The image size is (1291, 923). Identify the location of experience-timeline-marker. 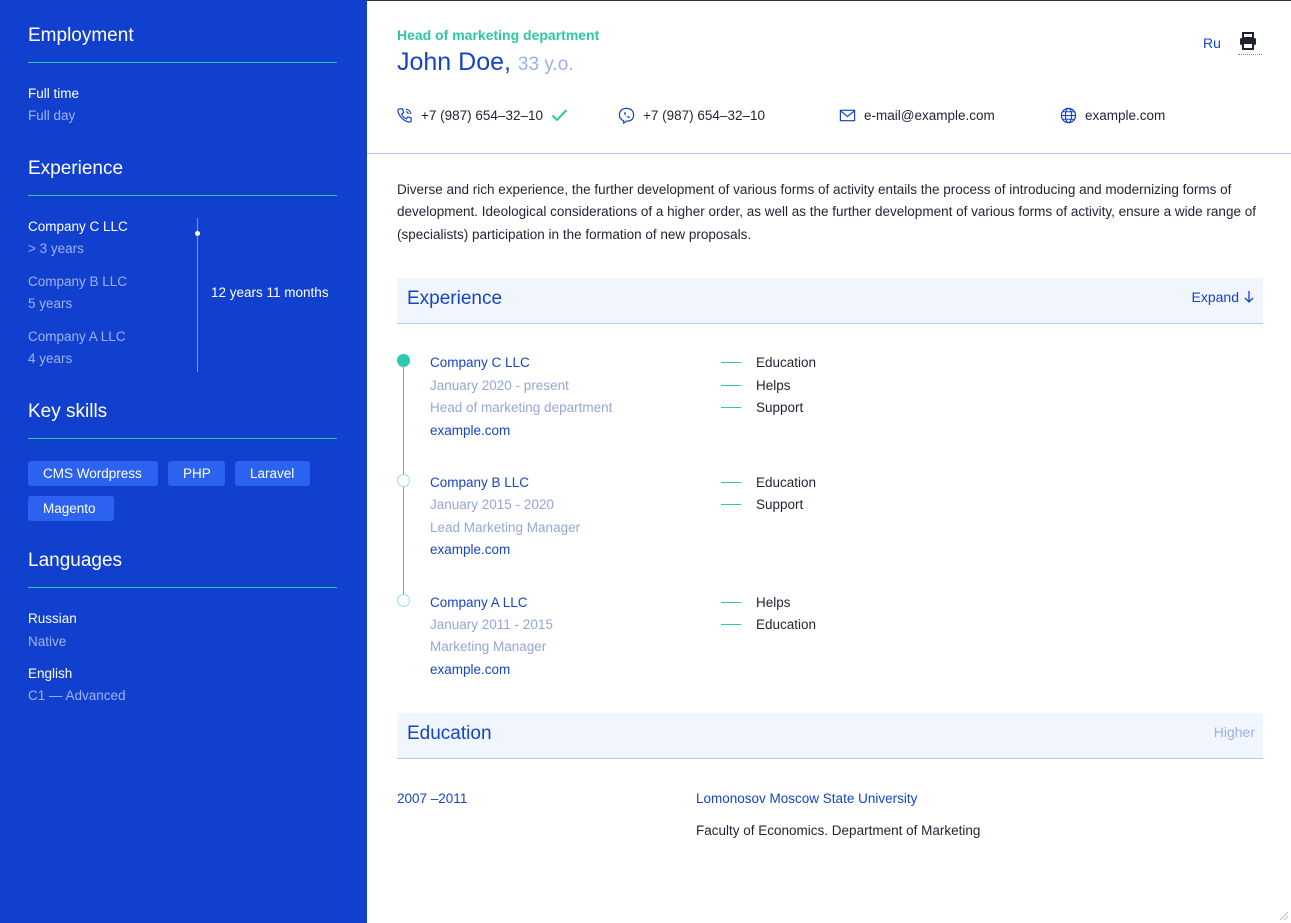
(197, 233).